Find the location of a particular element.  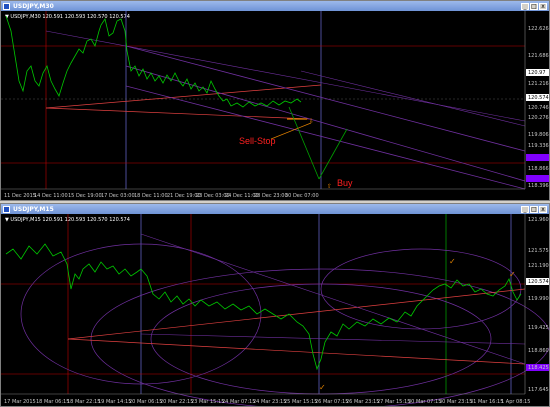

price-label: 118.396 is located at coordinates (538, 186).